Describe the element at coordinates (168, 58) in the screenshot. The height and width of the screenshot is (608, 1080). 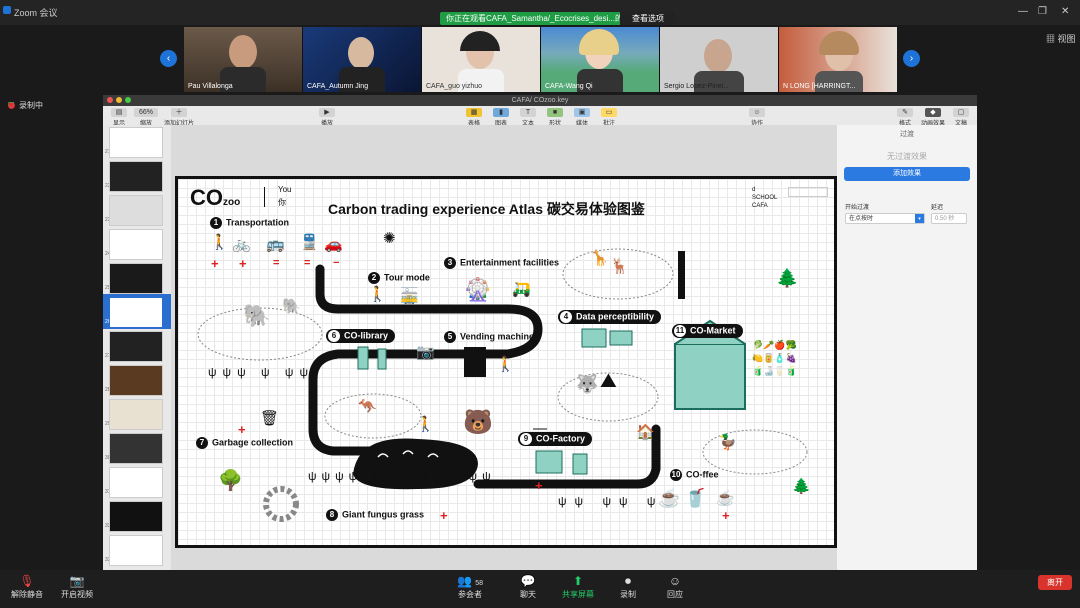
I see `prev-page-button: ‹` at that location.